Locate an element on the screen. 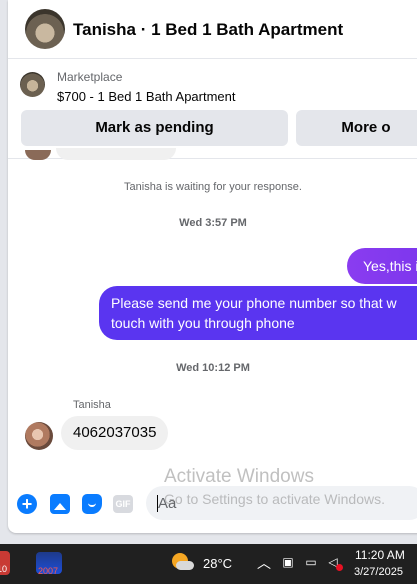 The image size is (417, 584). mute-indicator-icon is located at coordinates (339, 567).